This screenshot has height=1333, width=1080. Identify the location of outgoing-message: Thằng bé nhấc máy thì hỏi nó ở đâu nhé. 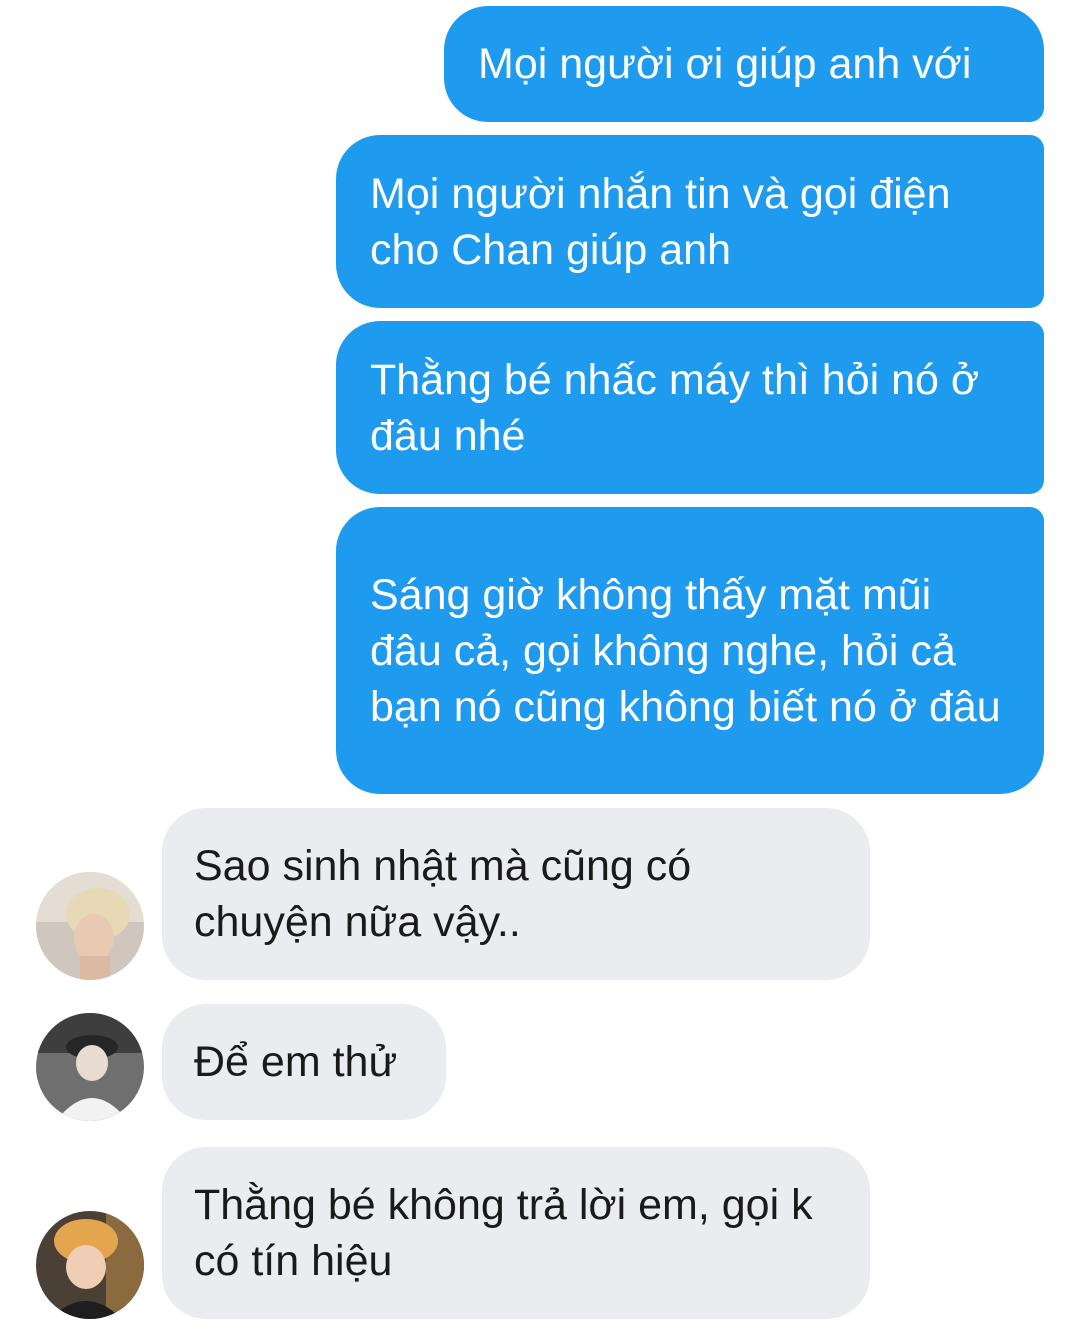
(690, 407).